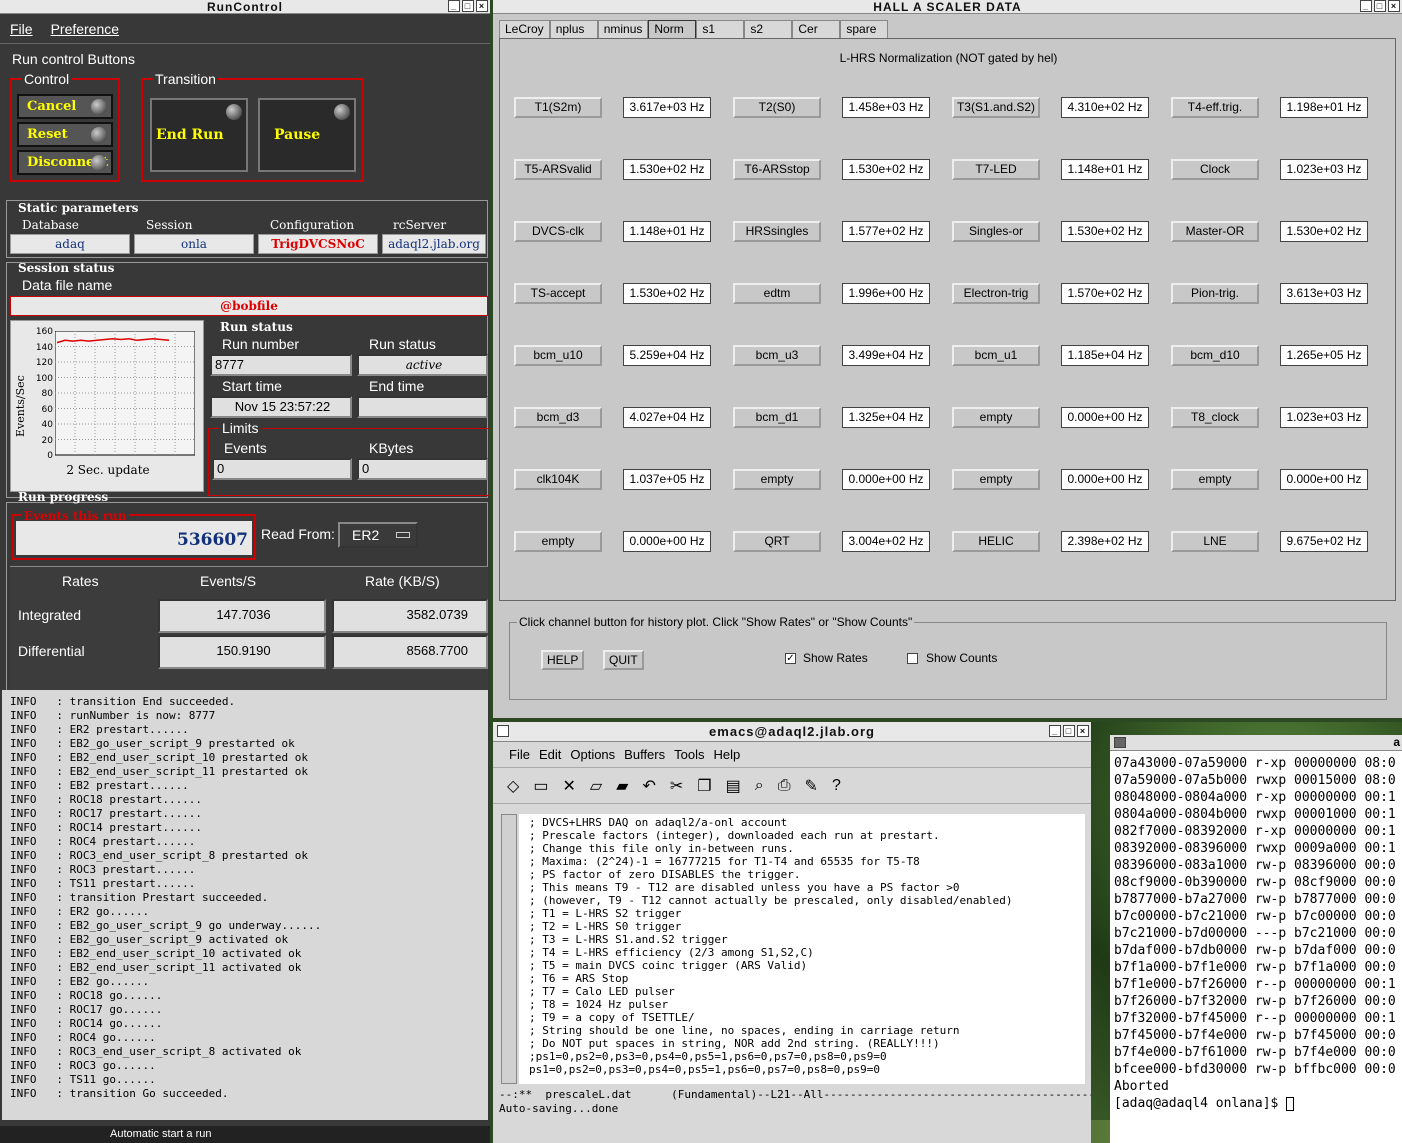 This screenshot has height=1143, width=1402. I want to click on channel-value: 1.570e+02 Hz, so click(1105, 293).